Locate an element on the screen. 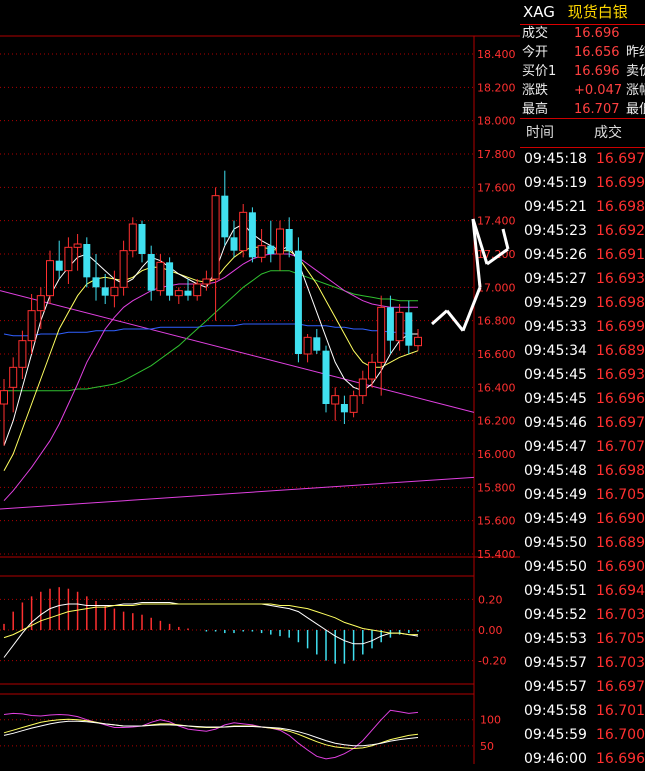 The height and width of the screenshot is (771, 645). tick-row: 09:45:26 16.691 is located at coordinates (582, 255).